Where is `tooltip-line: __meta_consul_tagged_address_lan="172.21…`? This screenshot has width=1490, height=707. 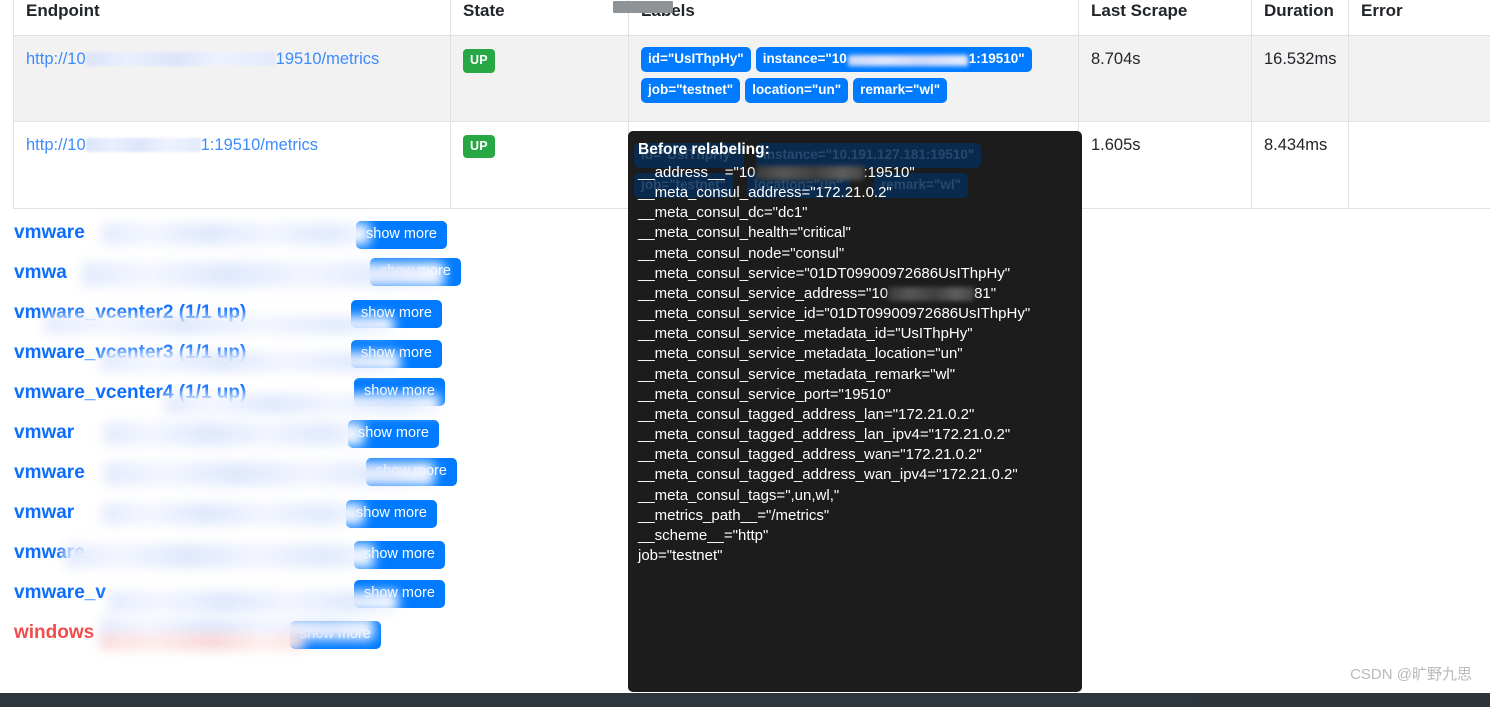
tooltip-line: __meta_consul_tagged_address_lan="172.21… is located at coordinates (806, 414).